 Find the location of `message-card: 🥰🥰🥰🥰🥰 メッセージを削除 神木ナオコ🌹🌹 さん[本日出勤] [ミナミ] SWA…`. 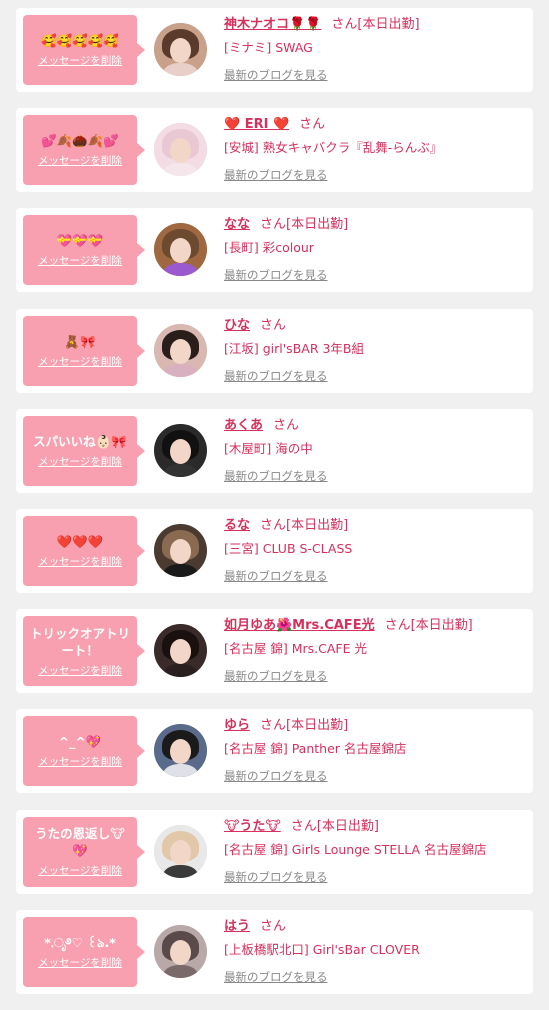

message-card: 🥰🥰🥰🥰🥰 メッセージを削除 神木ナオコ🌹🌹 さん[本日出勤] [ミナミ] SWA… is located at coordinates (274, 50).